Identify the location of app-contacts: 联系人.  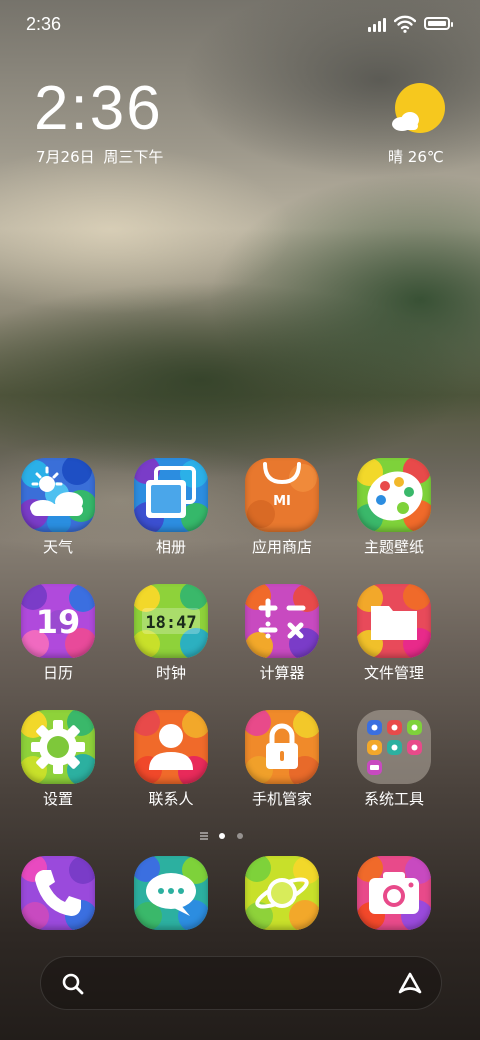
(171, 770).